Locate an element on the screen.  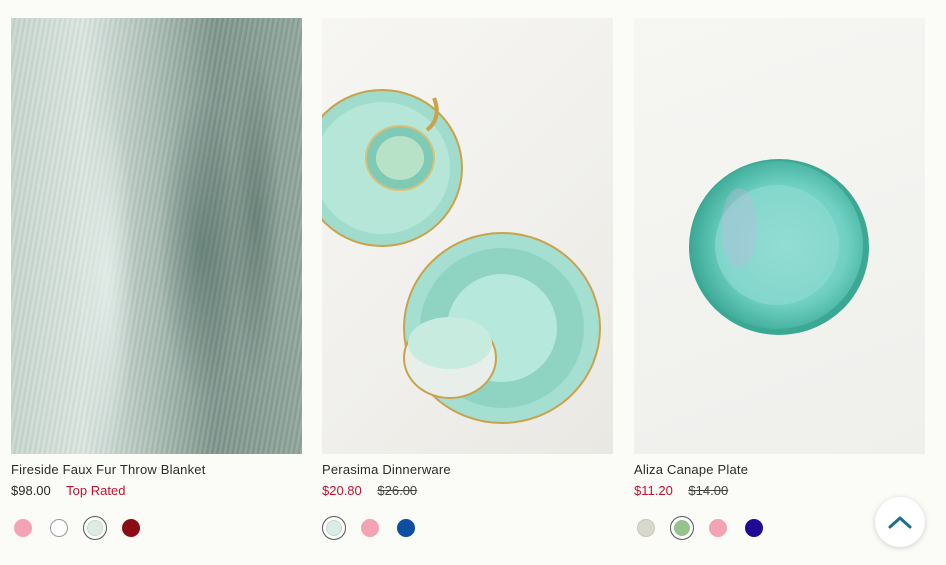
price-row: $20.80 $26.00 is located at coordinates (467, 491).